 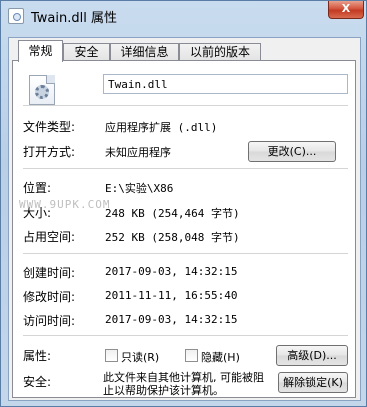 What do you see at coordinates (183, 384) in the screenshot?
I see `security-warning-text: 此文件来自其他计算机, 可能被阻止以帮助保护该计算机。` at bounding box center [183, 384].